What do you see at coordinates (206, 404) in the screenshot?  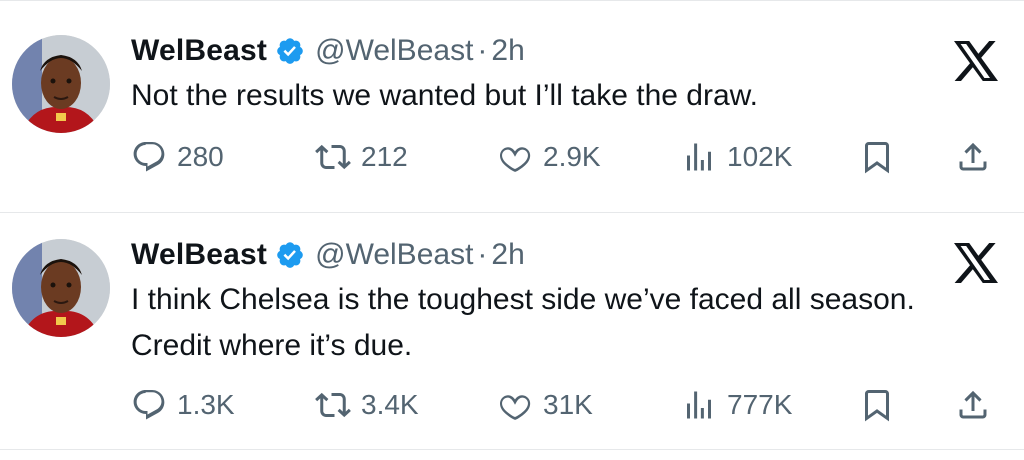 I see `reply-count: 1.3K` at bounding box center [206, 404].